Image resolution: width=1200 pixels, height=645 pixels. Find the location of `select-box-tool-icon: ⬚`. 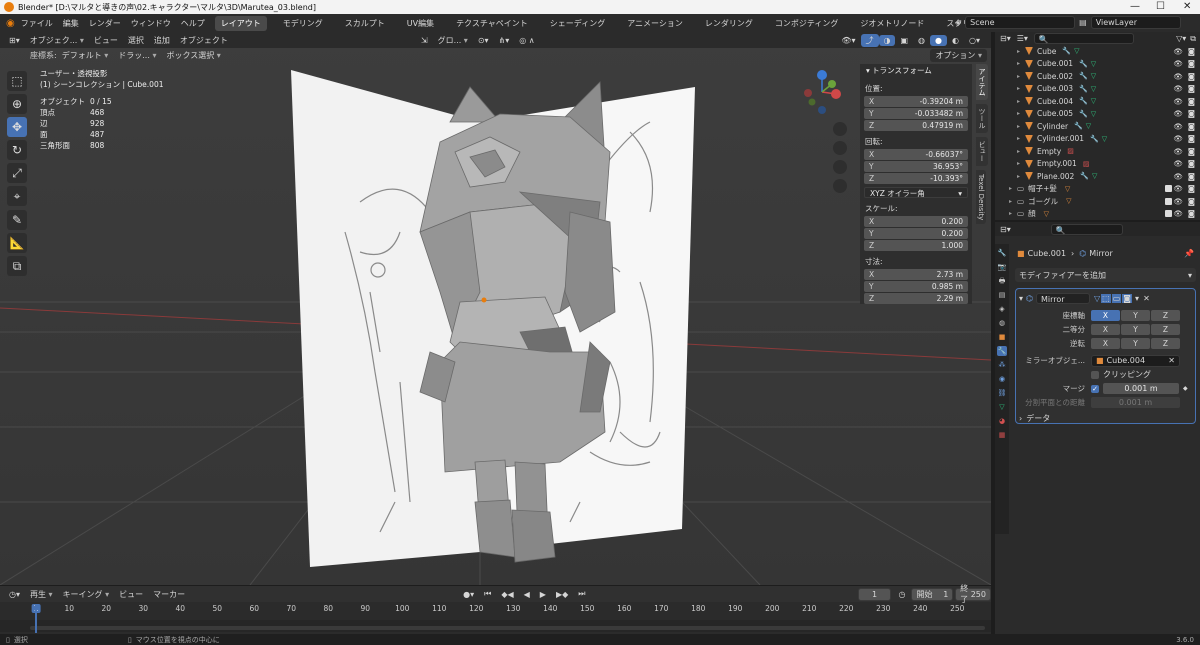

select-box-tool-icon: ⬚ is located at coordinates (17, 81).